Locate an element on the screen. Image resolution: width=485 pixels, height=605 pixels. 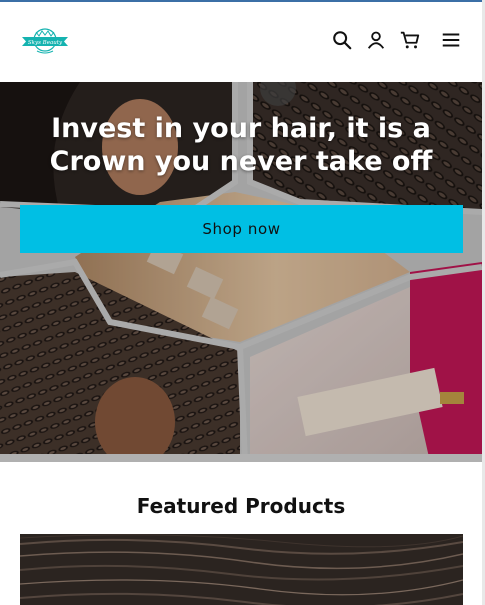
featured-products-heading: Featured Products is located at coordinates (241, 506).